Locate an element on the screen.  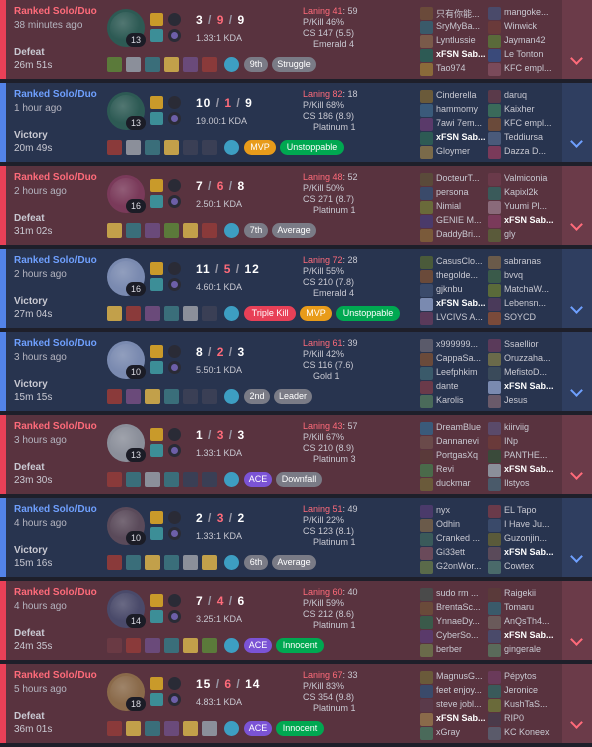
player-entry: Jesus is located at coordinates (524, 401).